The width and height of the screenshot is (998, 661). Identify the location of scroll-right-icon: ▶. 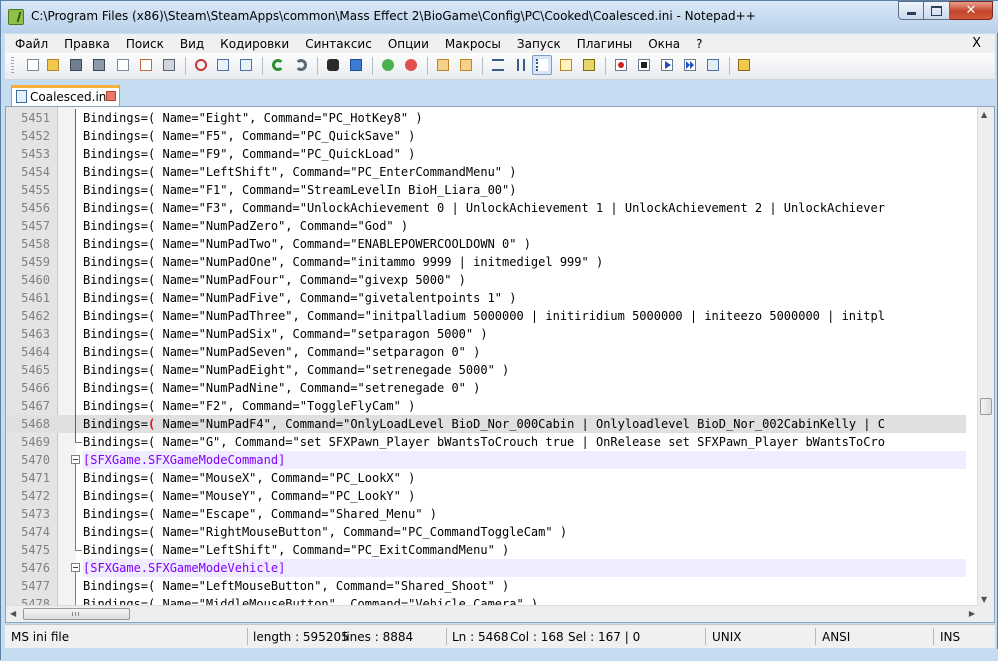
(972, 613).